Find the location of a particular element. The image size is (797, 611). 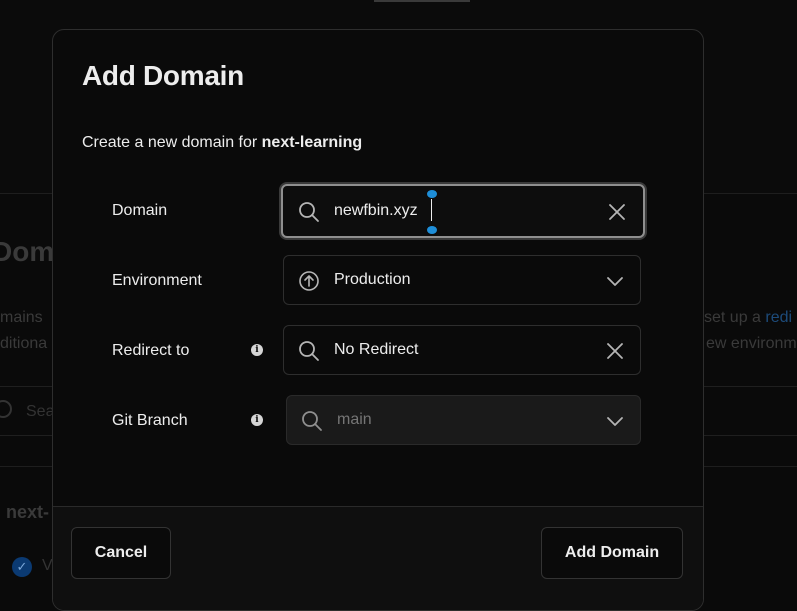

background-active-tab-indicator is located at coordinates (422, 1).